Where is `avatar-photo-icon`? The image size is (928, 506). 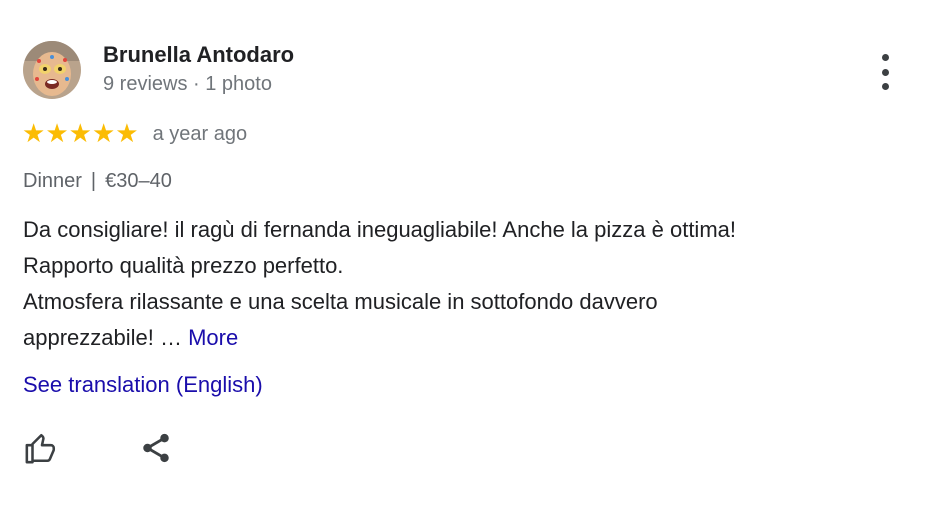
avatar-photo-icon is located at coordinates (52, 70).